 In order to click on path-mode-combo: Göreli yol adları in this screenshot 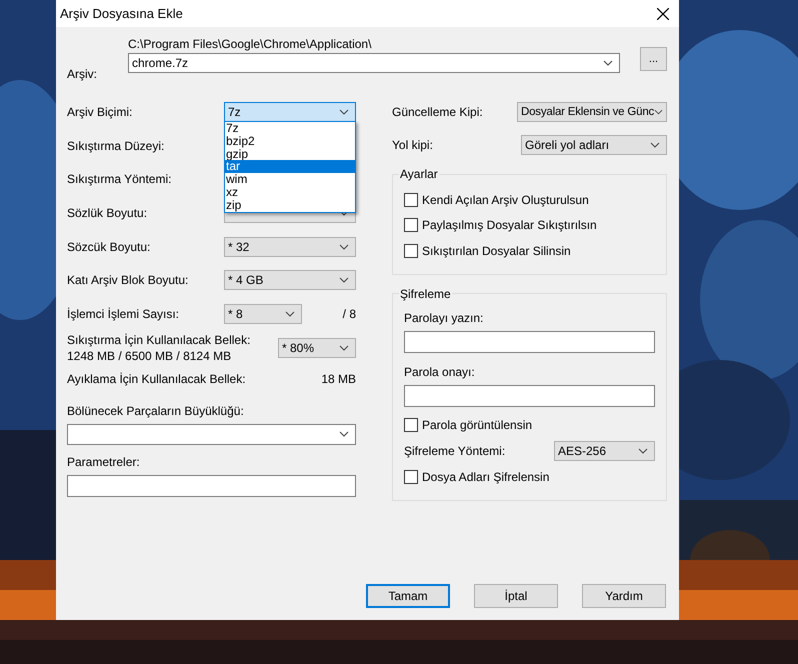, I will do `click(594, 144)`.